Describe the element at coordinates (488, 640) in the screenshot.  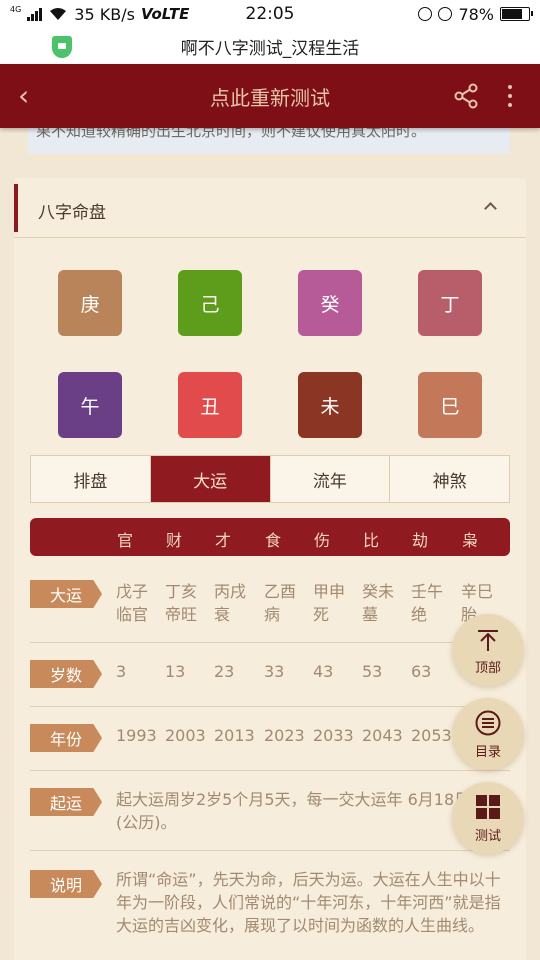
I see `arrow-up-icon` at that location.